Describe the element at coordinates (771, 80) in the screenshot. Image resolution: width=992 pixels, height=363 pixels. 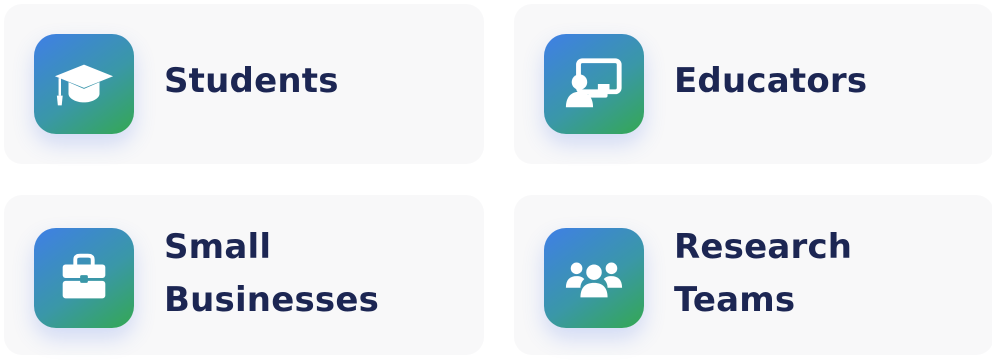
I see `card-label-educators: Educators` at that location.